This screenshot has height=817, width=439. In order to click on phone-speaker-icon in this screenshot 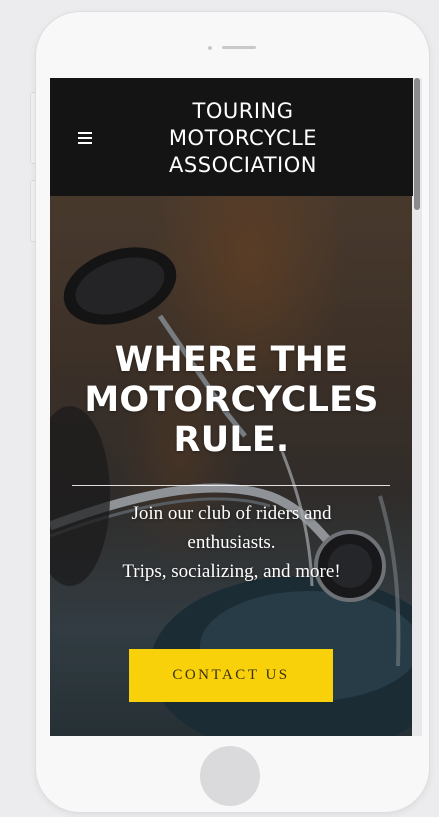, I will do `click(239, 48)`.